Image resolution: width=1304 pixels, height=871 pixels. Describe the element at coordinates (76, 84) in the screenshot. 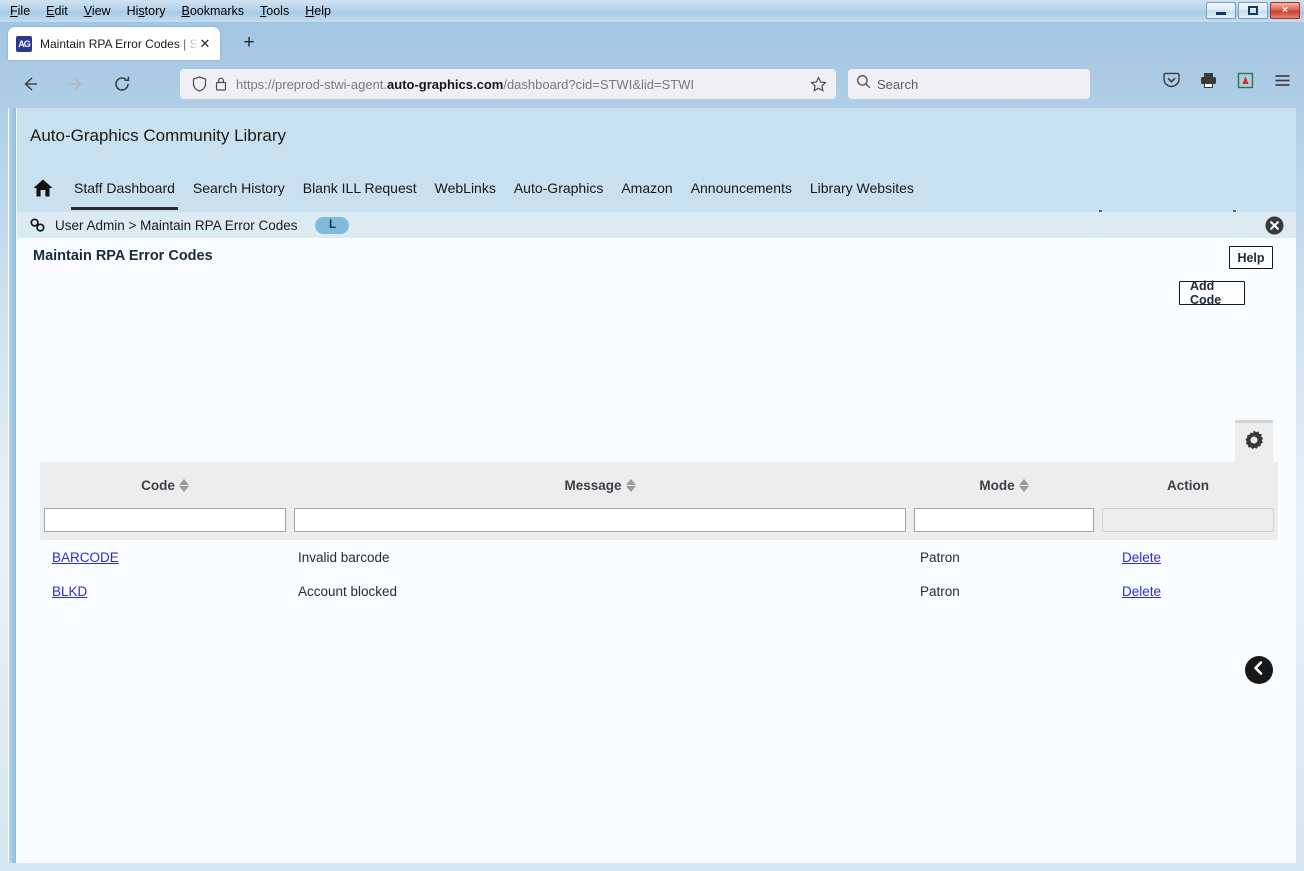

I see `forward-arrow-icon` at that location.